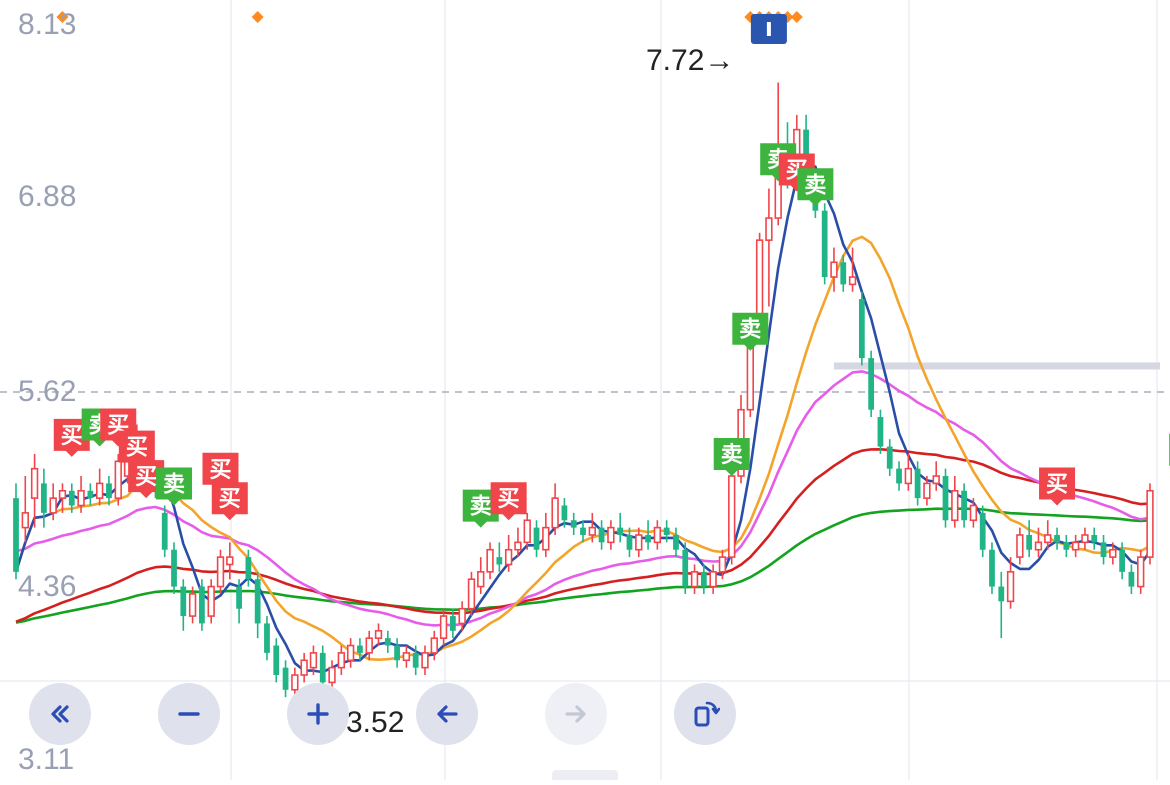 The height and width of the screenshot is (785, 1170). I want to click on info-badge-glyph, so click(768, 29).